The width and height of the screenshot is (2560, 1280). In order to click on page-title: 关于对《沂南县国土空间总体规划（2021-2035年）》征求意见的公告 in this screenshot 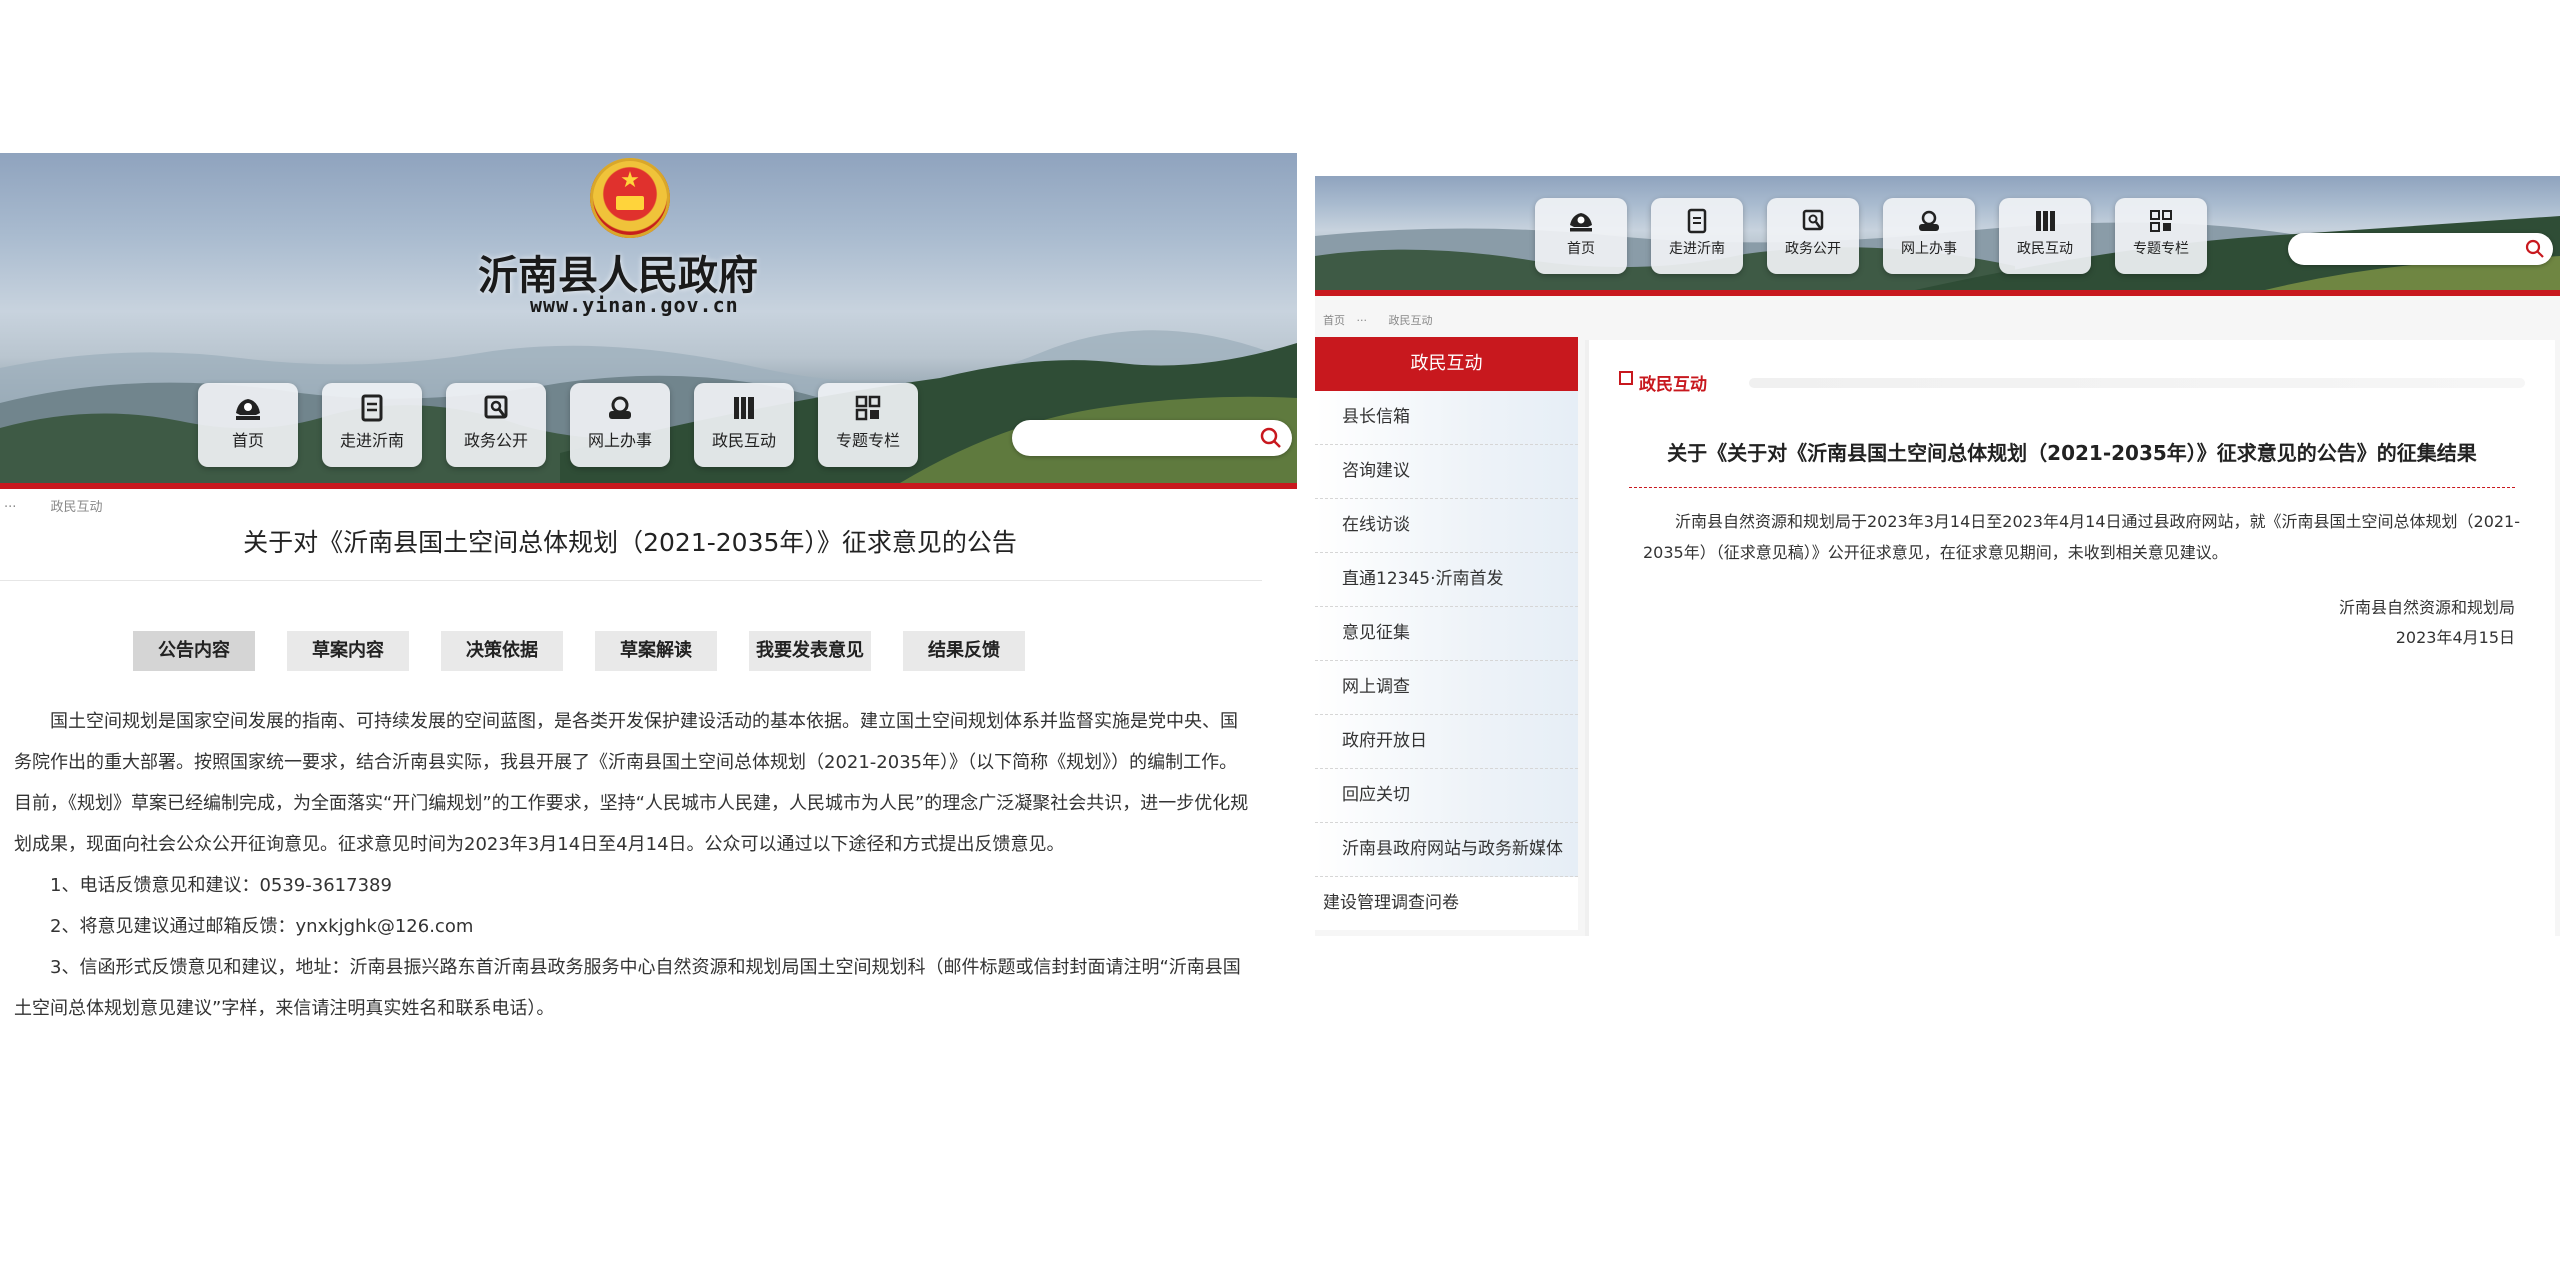, I will do `click(630, 542)`.